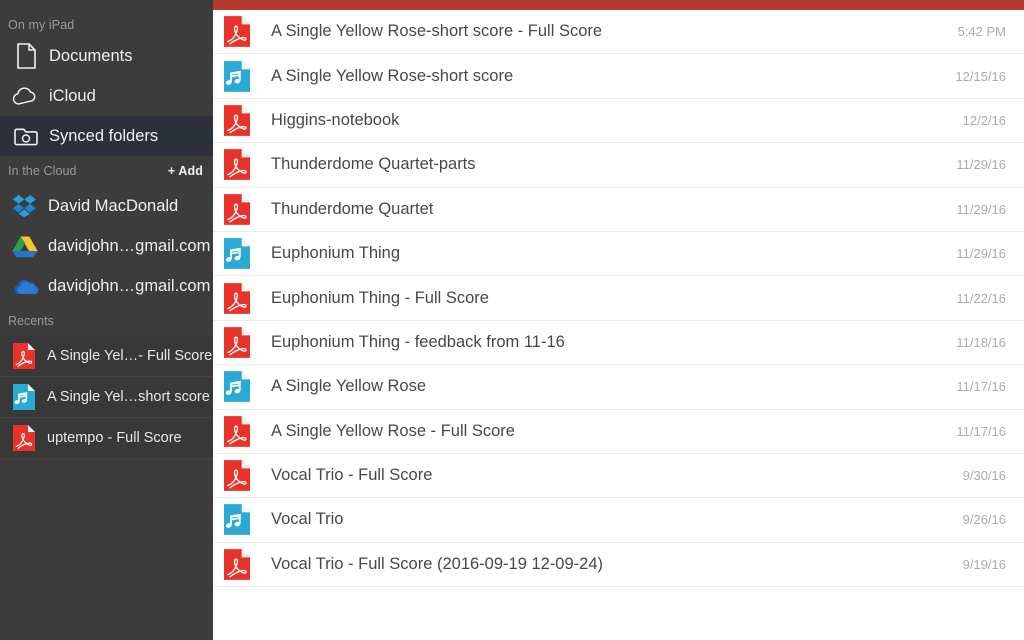 This screenshot has width=1024, height=640. I want to click on recent-item: uptempo - Full Score, so click(106, 438).